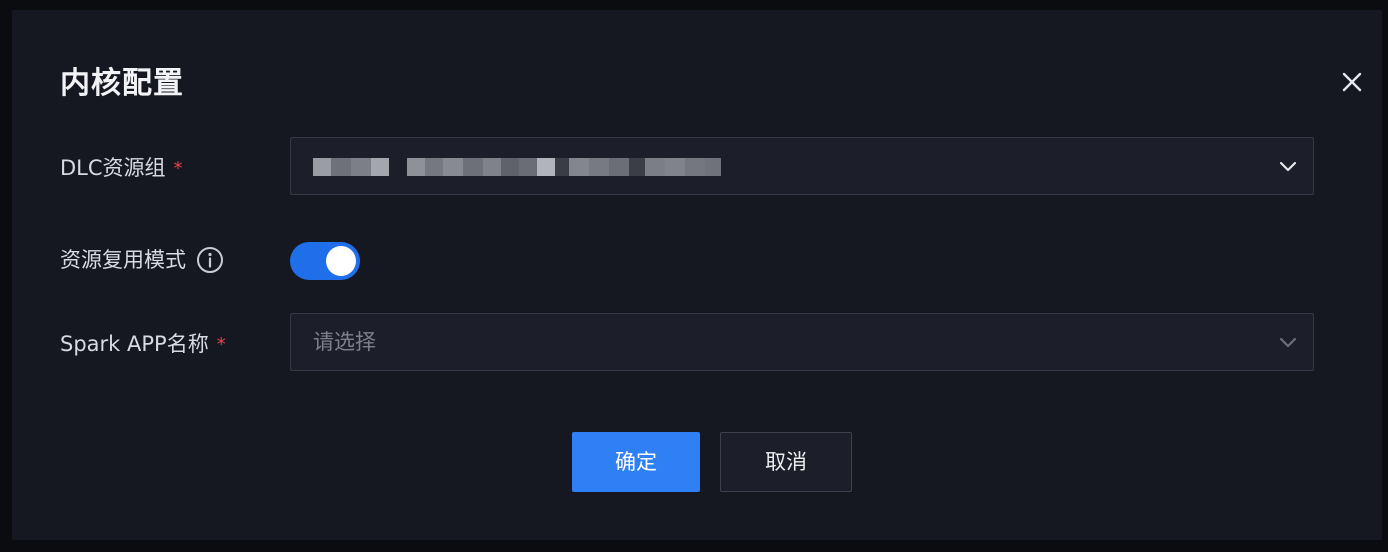  What do you see at coordinates (123, 260) in the screenshot?
I see `reuse-mode-label-text: 资源复用模式` at bounding box center [123, 260].